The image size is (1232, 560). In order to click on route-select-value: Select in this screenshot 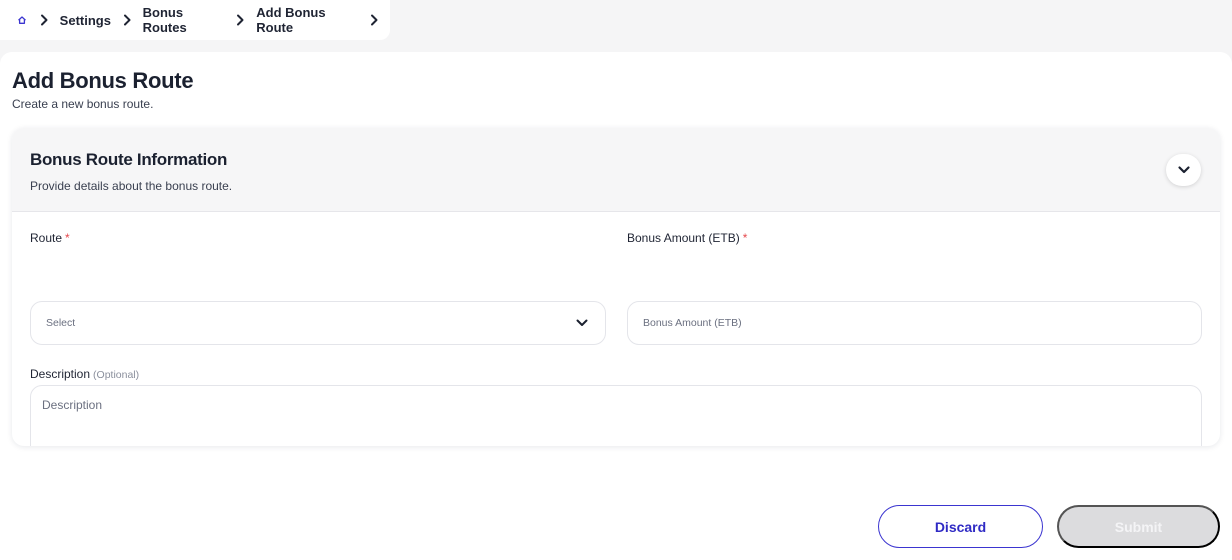, I will do `click(61, 323)`.